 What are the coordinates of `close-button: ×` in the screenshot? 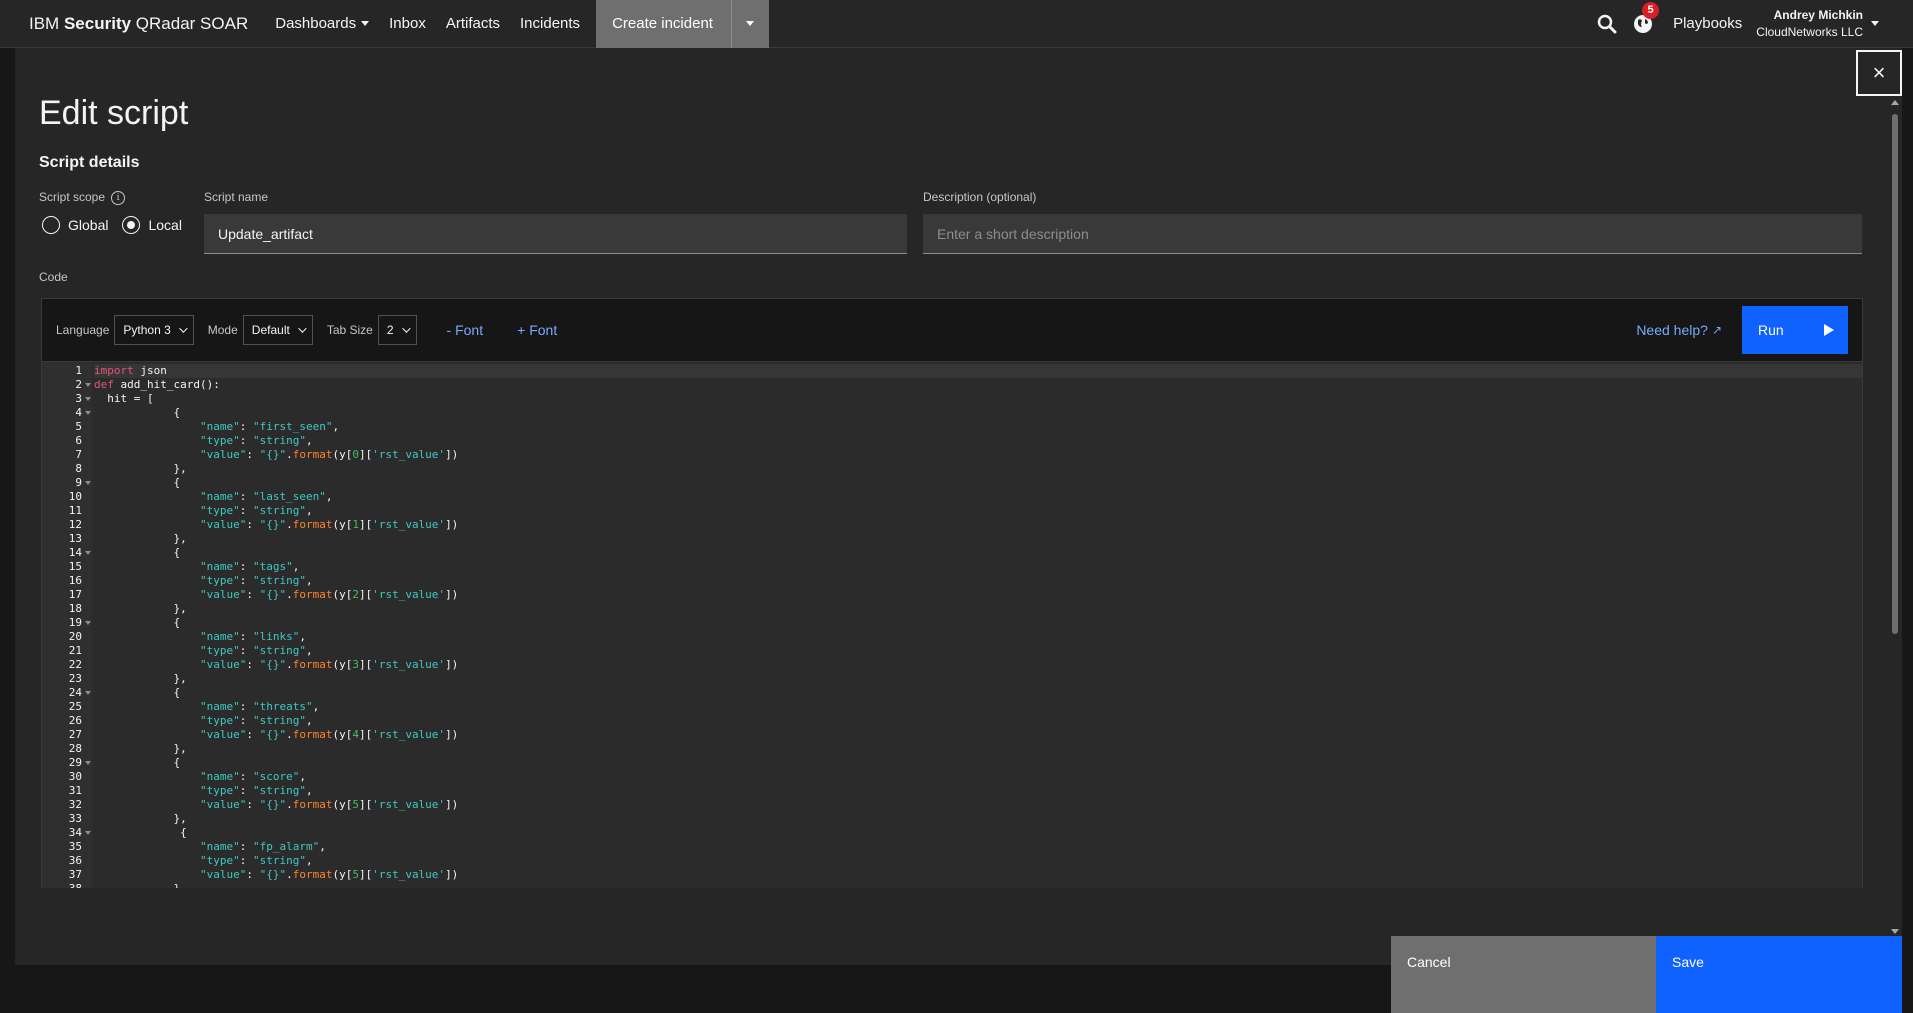 It's located at (1879, 73).